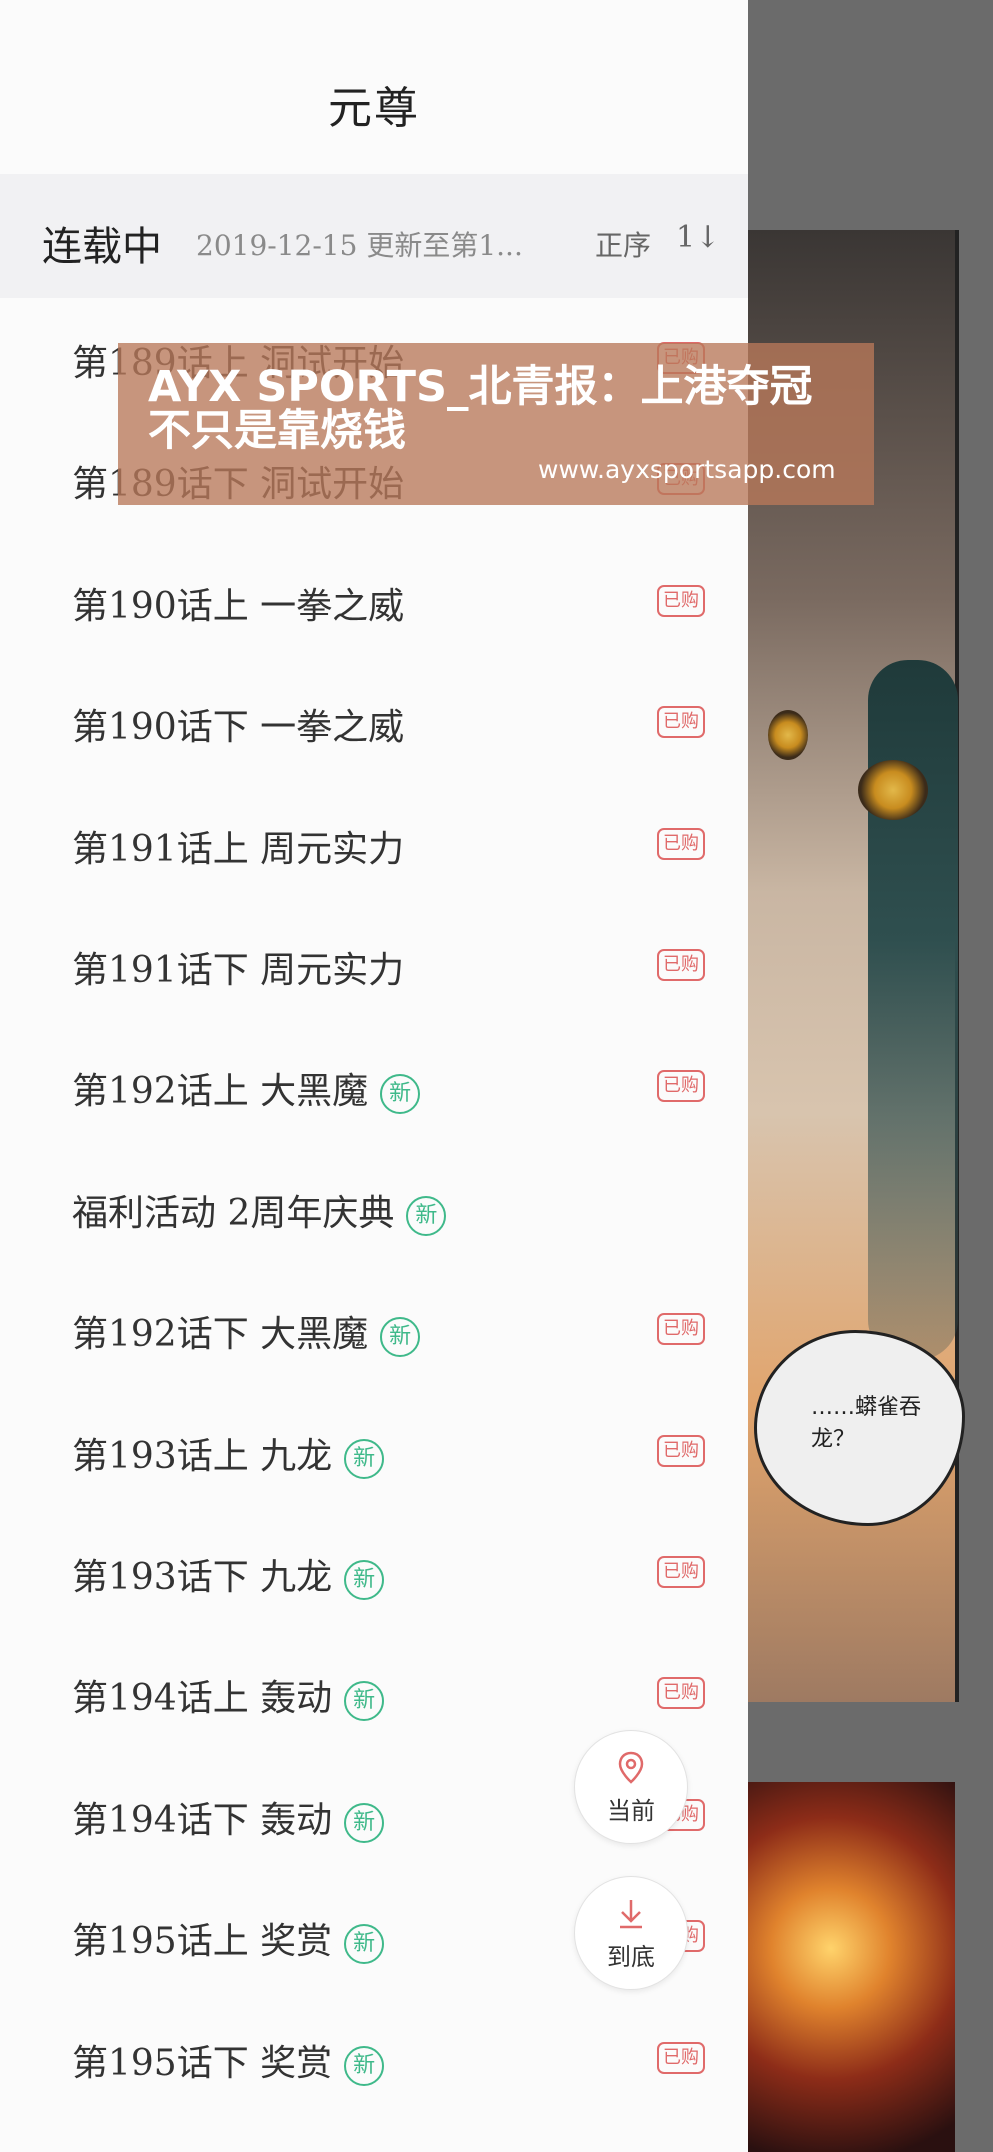  I want to click on chapter-title: 第194话下 轰动新, so click(228, 1817).